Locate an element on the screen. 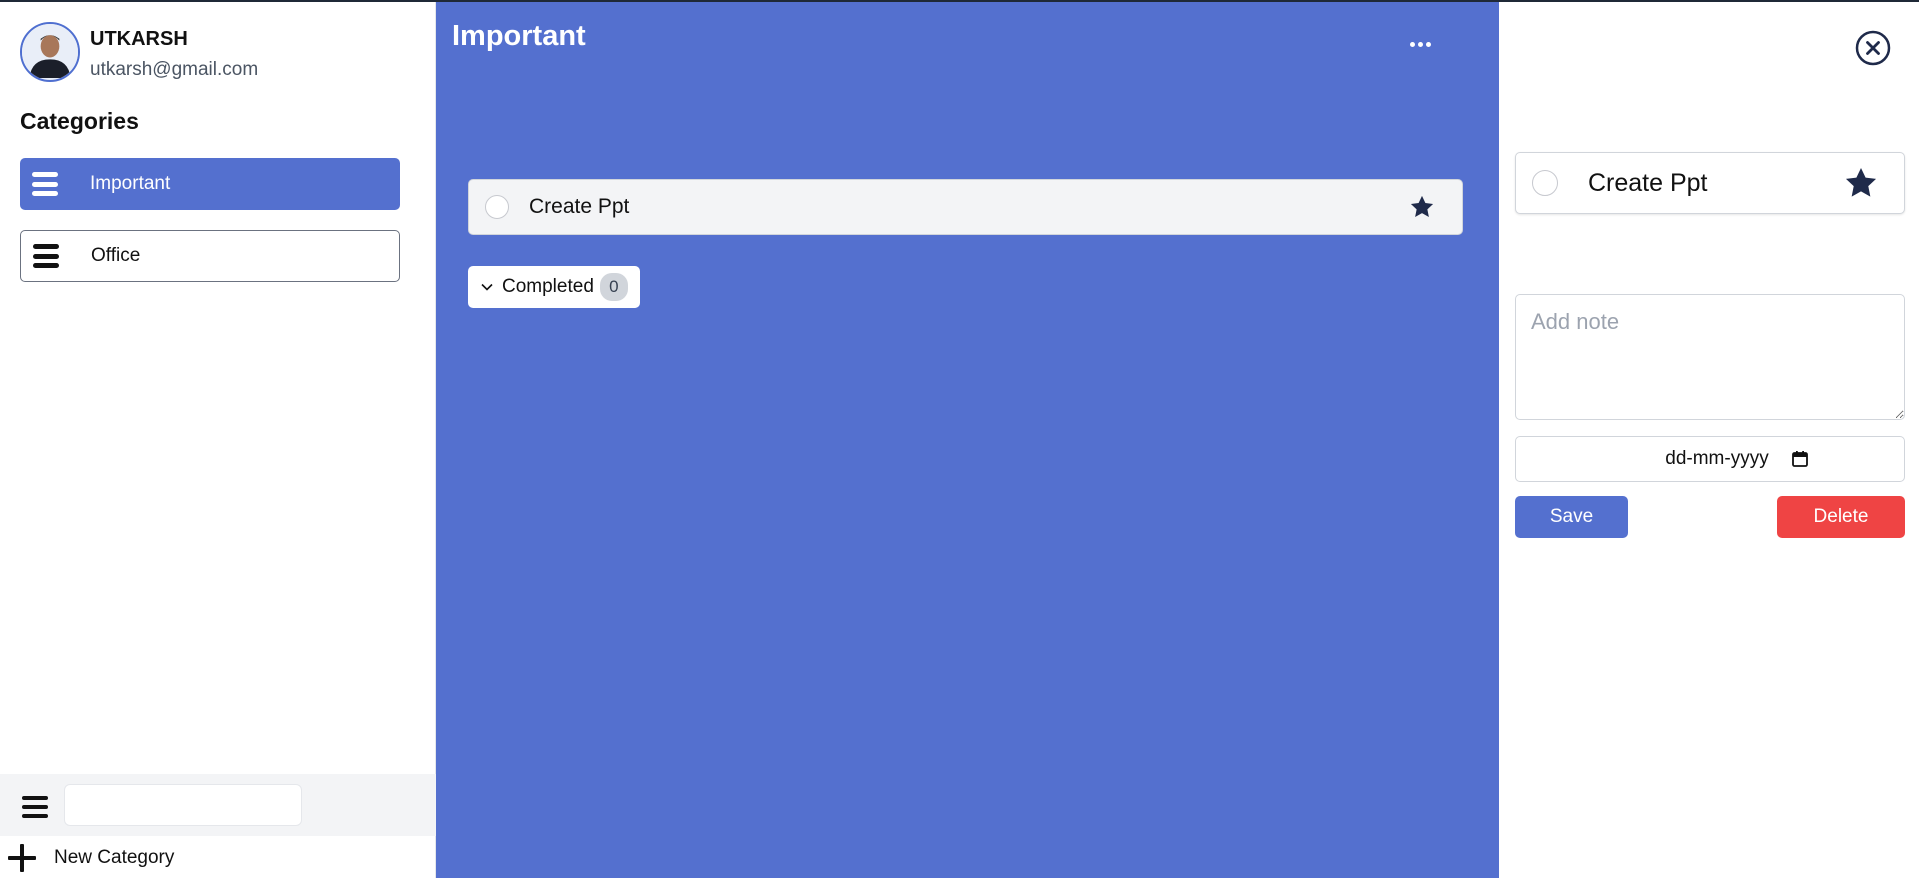 This screenshot has height=878, width=1919. sidebar-item-label: Important is located at coordinates (130, 183).